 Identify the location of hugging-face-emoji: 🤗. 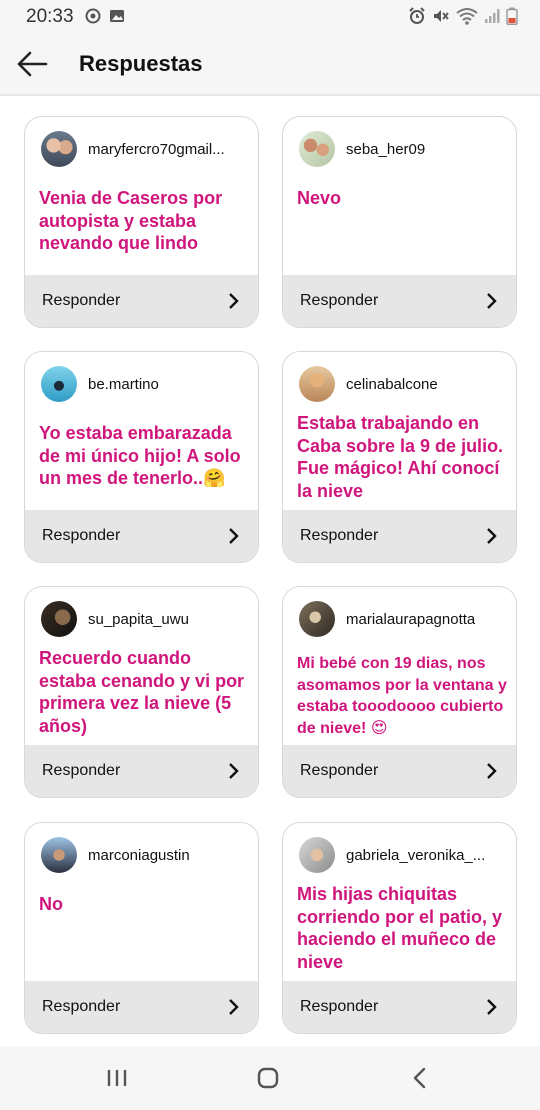
(214, 478).